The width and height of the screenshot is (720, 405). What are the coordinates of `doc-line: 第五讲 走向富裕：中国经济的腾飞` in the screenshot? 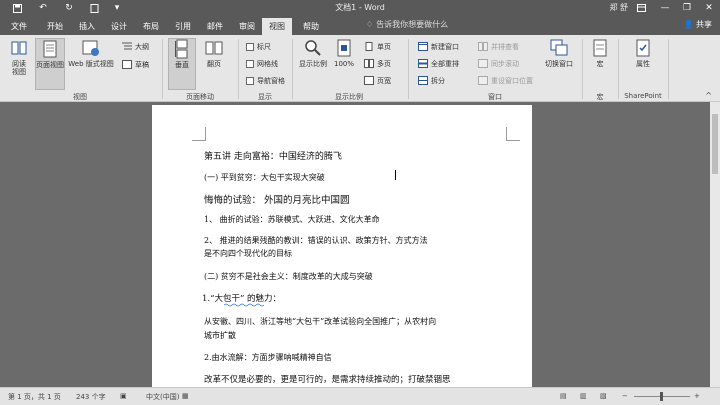 It's located at (273, 157).